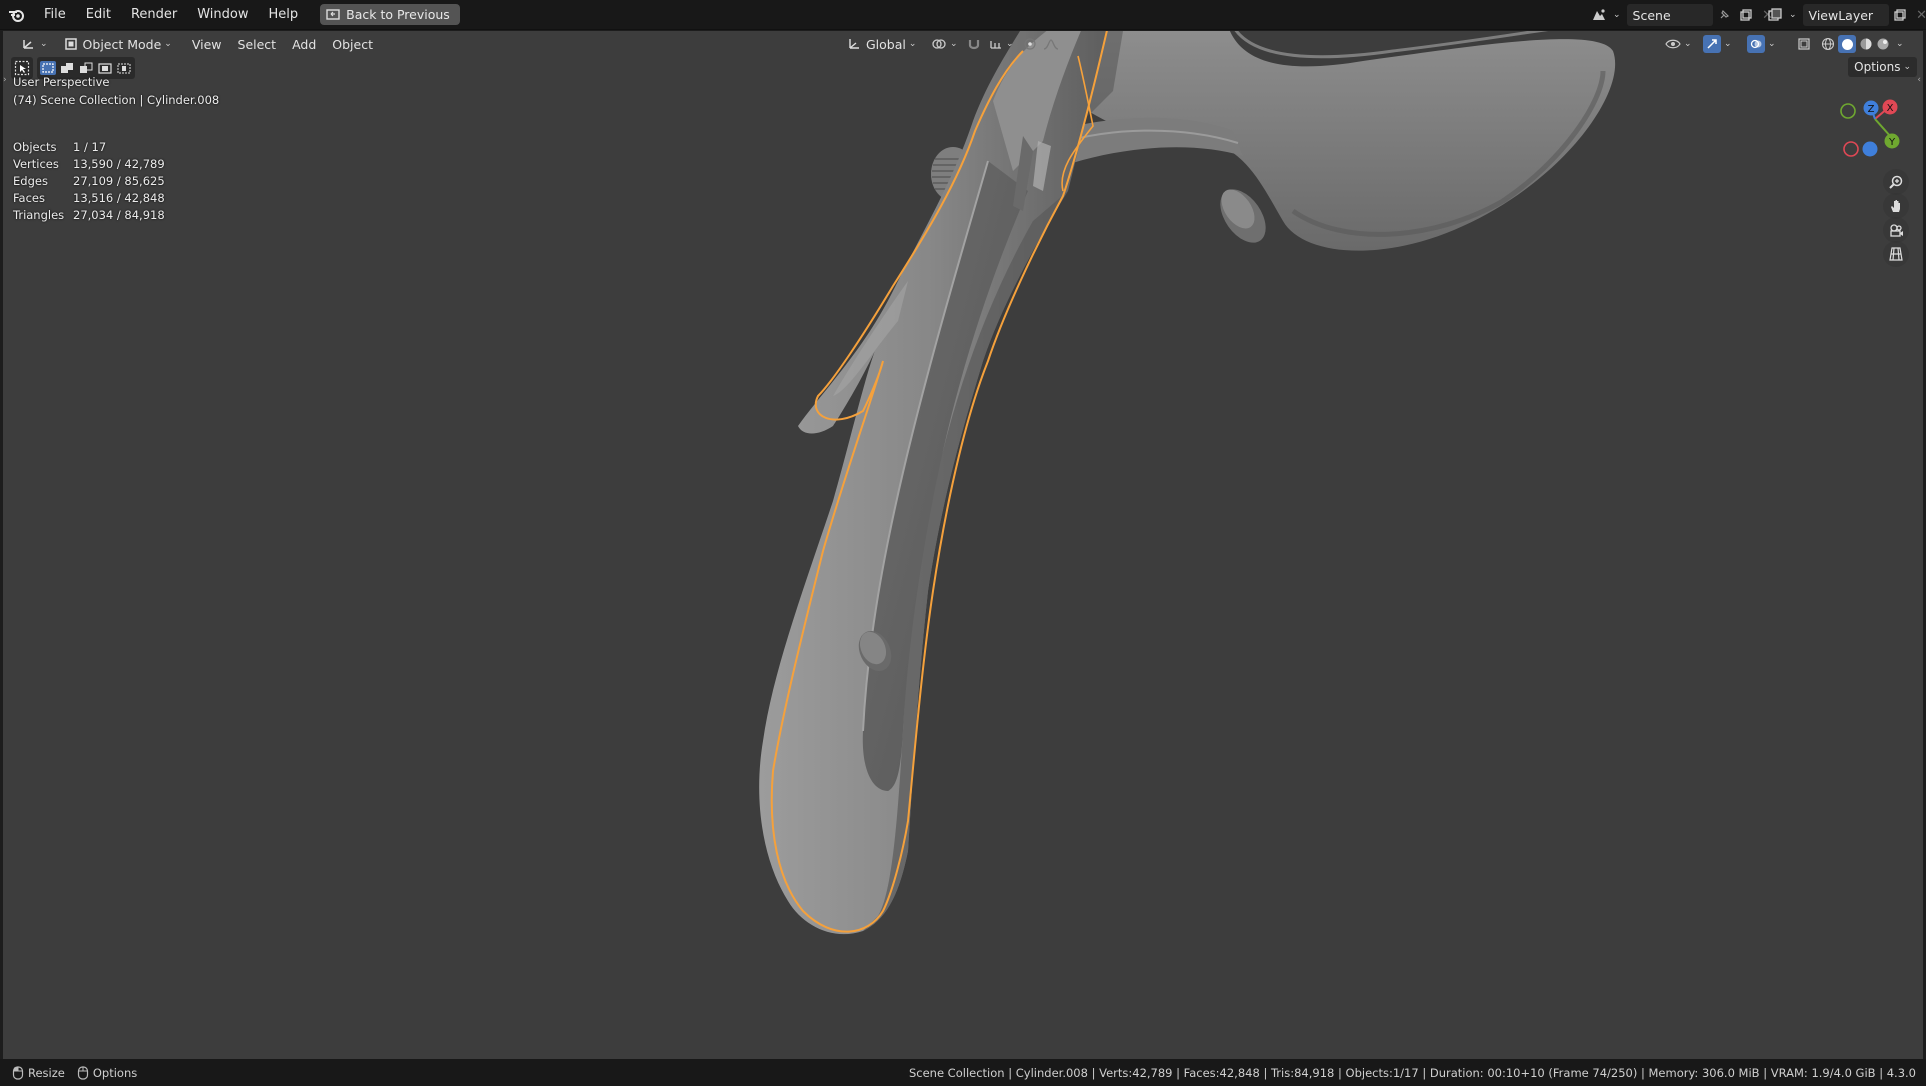 Image resolution: width=1926 pixels, height=1086 pixels. What do you see at coordinates (118, 44) in the screenshot?
I see `object-mode-dropdown: Object Mode ⌄` at bounding box center [118, 44].